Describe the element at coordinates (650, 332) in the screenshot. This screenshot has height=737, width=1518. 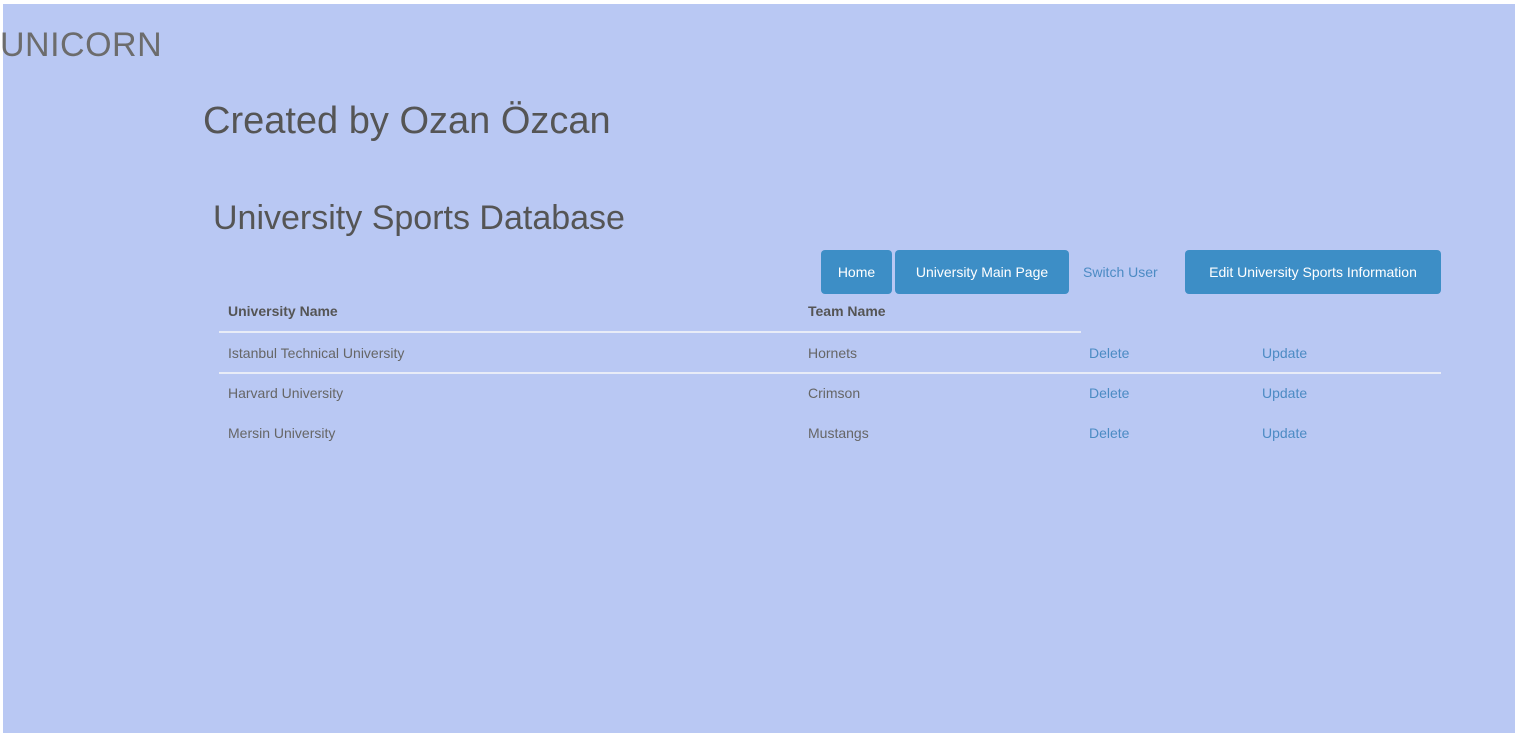
I see `header-divider` at that location.